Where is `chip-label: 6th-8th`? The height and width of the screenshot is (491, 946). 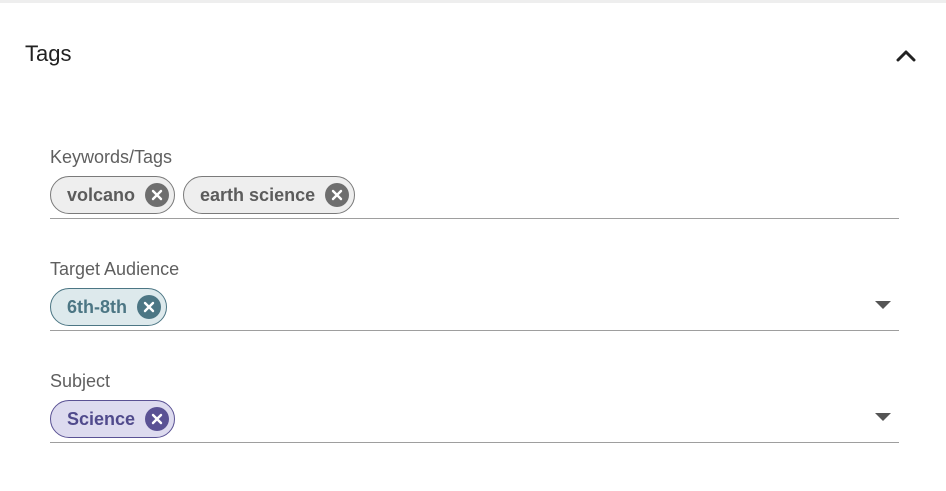 chip-label: 6th-8th is located at coordinates (97, 306).